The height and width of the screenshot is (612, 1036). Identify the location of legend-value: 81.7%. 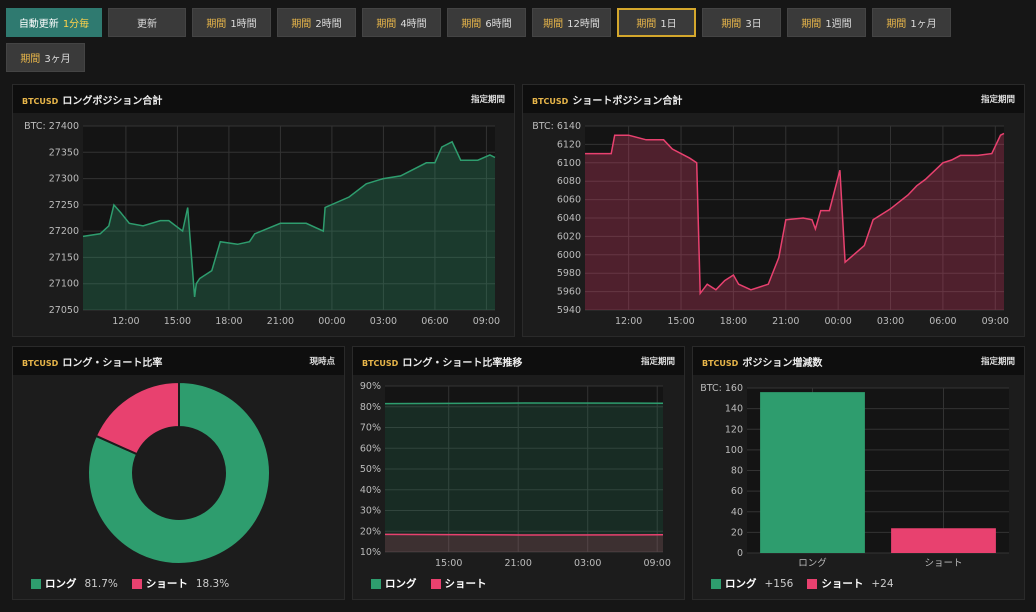
(101, 583).